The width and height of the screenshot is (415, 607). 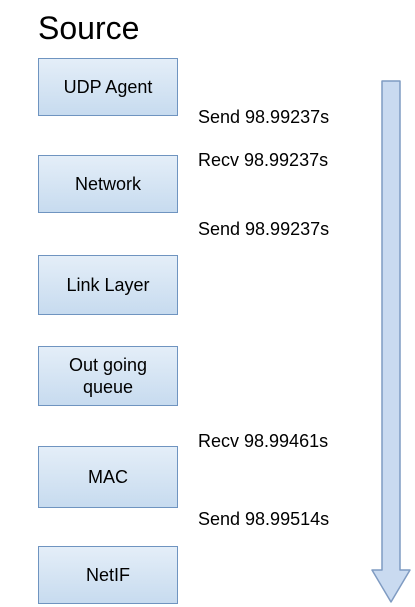 I want to click on layer-label: UDP Agent, so click(x=108, y=87).